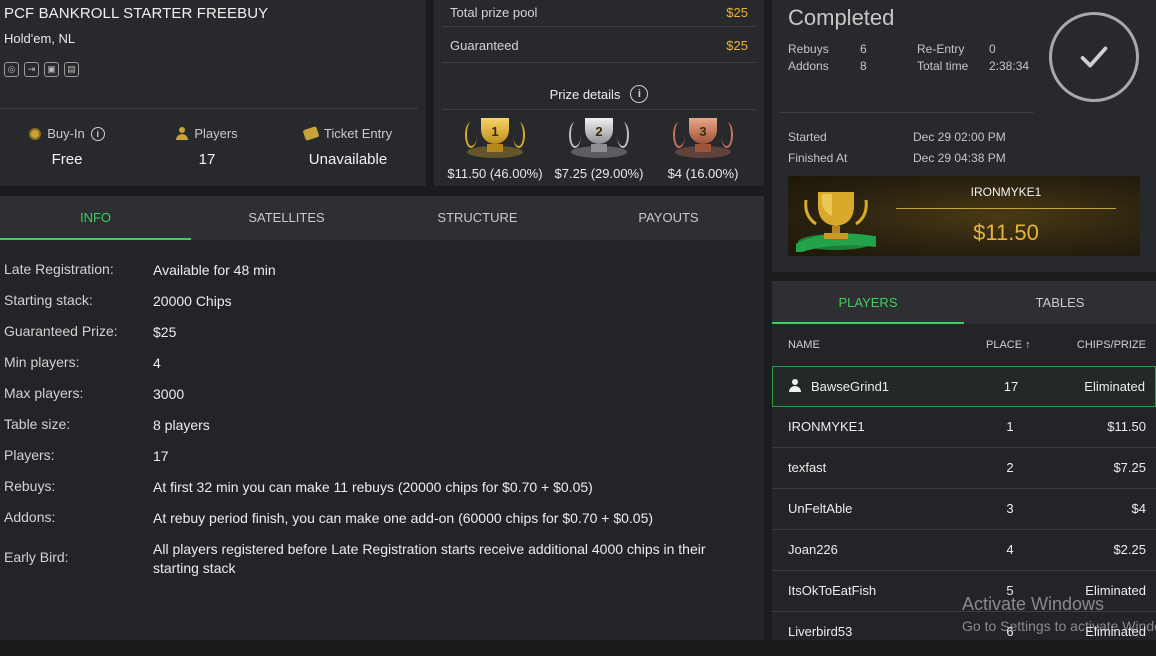  Describe the element at coordinates (477, 218) in the screenshot. I see `tab-structure: STRUCTURE` at that location.